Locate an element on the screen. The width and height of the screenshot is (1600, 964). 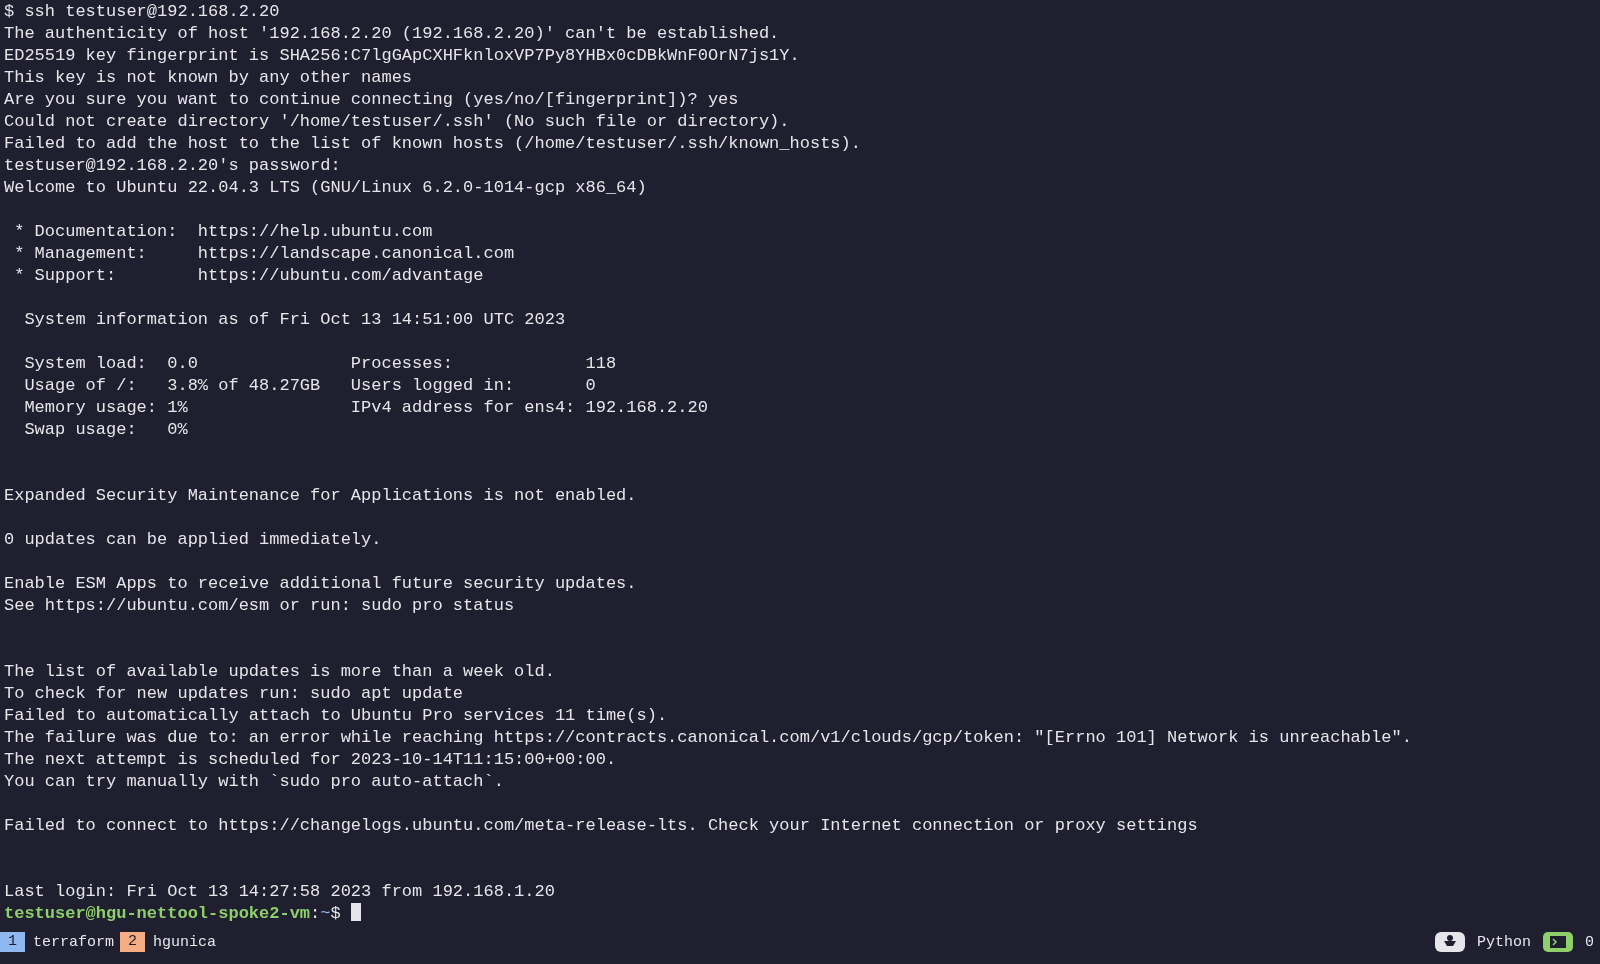
terminal-line: The failure was due to: an error while reaching https://contracts.canonical.com/v1/clouds/gcp/token: "[Errno 101] Network is unreachable". is located at coordinates (708, 738).